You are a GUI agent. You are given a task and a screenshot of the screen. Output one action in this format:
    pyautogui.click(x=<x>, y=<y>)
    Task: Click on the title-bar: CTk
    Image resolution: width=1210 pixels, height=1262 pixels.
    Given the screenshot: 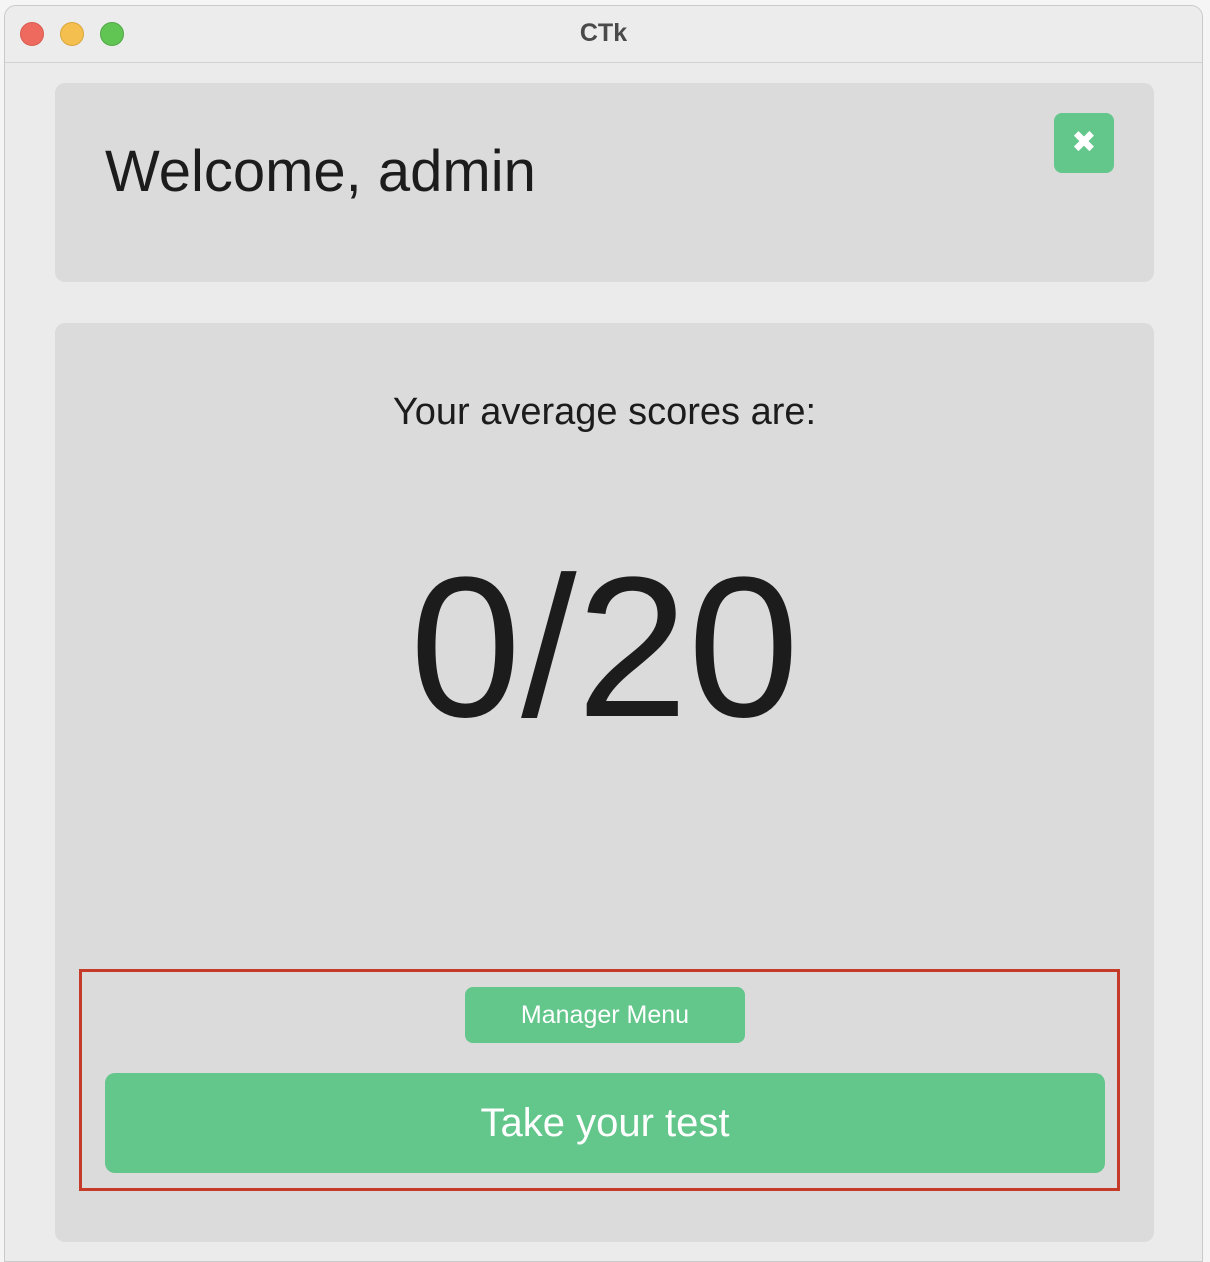 What is the action you would take?
    pyautogui.click(x=603, y=34)
    